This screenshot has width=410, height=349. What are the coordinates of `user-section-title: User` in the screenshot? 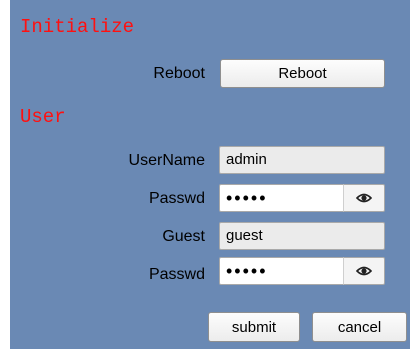 It's located at (43, 117).